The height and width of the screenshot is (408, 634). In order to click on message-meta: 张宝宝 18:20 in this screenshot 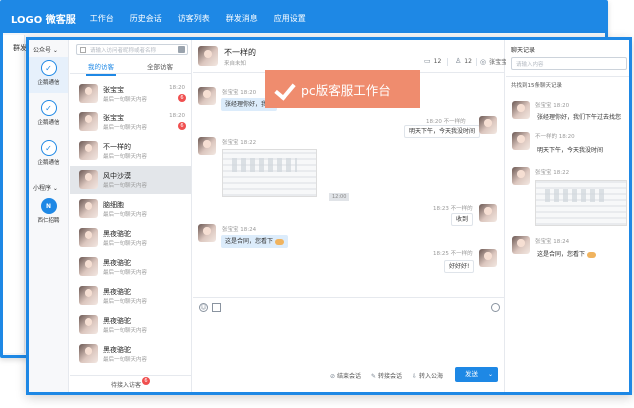, I will do `click(239, 93)`.